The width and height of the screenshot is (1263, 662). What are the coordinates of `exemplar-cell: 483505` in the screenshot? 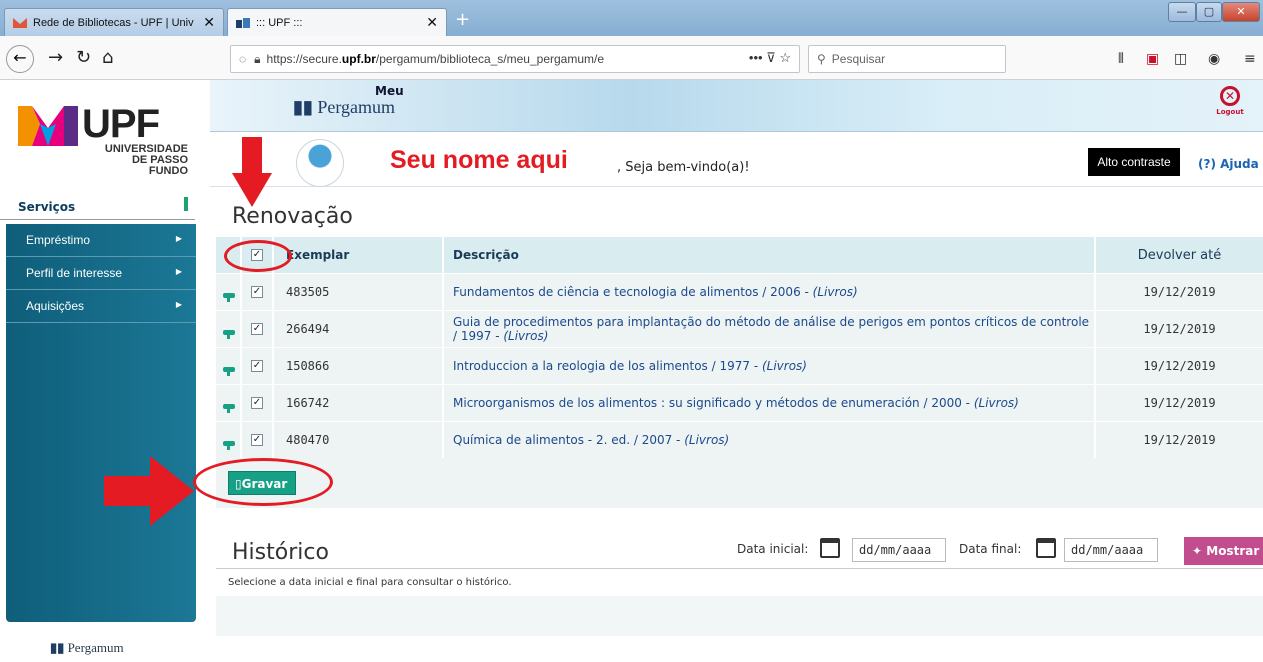 It's located at (359, 292).